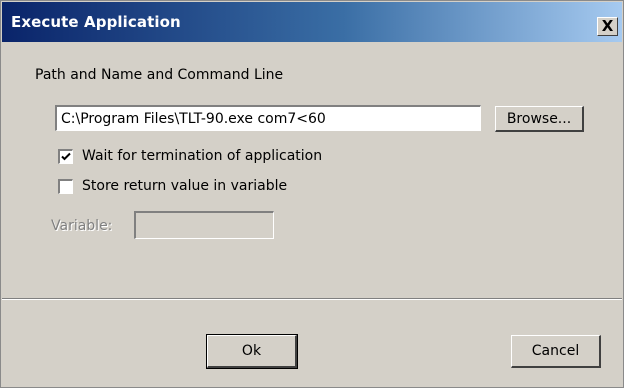  I want to click on wait-label: Wait for termination of application, so click(202, 156).